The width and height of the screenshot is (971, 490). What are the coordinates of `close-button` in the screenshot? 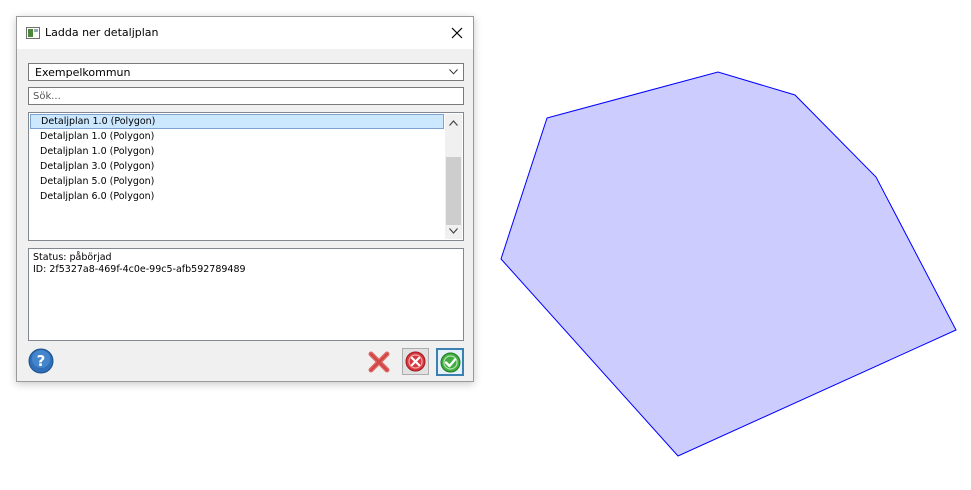 It's located at (457, 33).